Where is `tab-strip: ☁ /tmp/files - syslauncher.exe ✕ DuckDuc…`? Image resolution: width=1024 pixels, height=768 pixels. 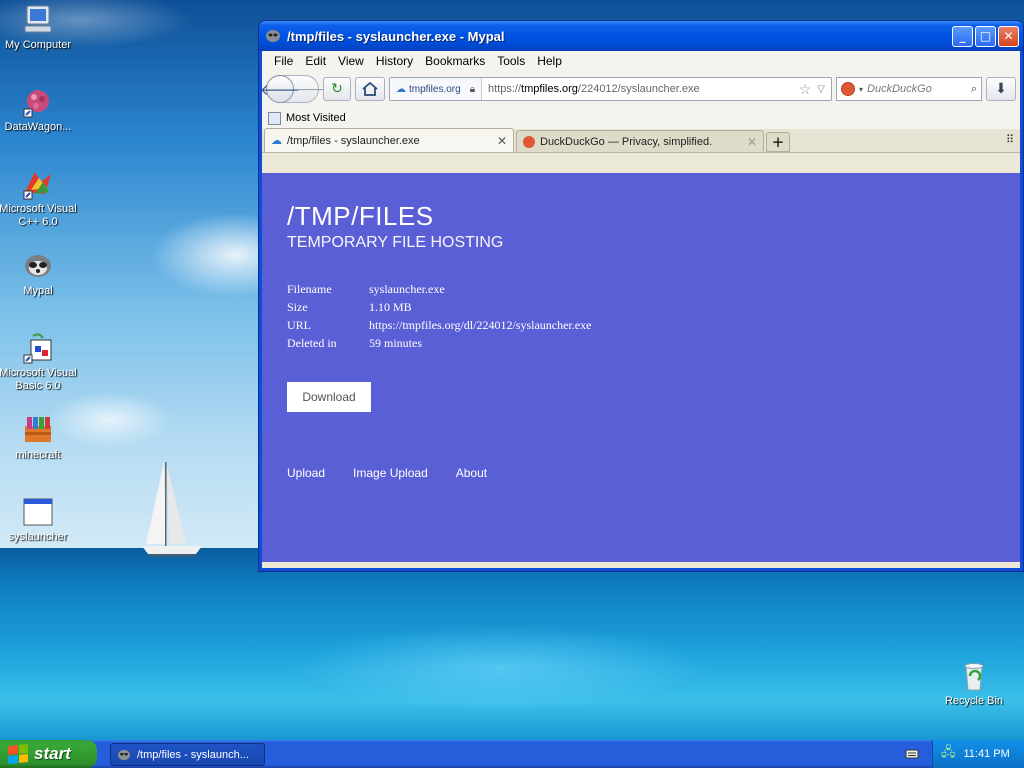 tab-strip: ☁ /tmp/files - syslauncher.exe ✕ DuckDuc… is located at coordinates (641, 140).